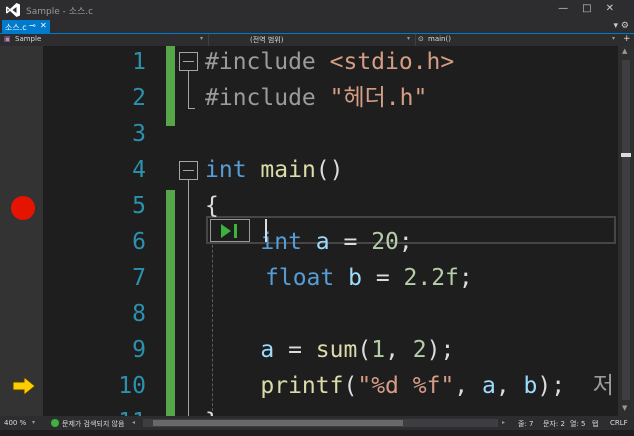  Describe the element at coordinates (616, 26) in the screenshot. I see `tab-list-dropdown-icon: ▾` at that location.